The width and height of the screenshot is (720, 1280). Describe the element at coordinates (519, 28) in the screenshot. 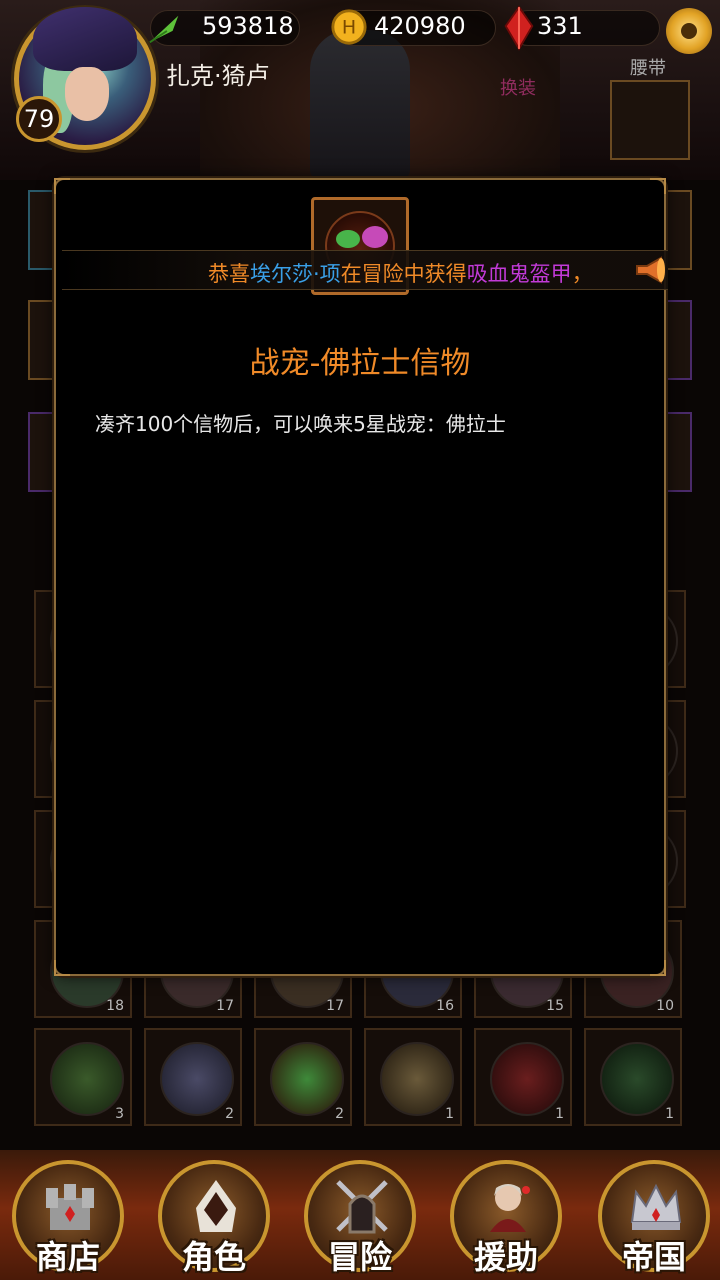

I see `red-crystal-icon` at that location.